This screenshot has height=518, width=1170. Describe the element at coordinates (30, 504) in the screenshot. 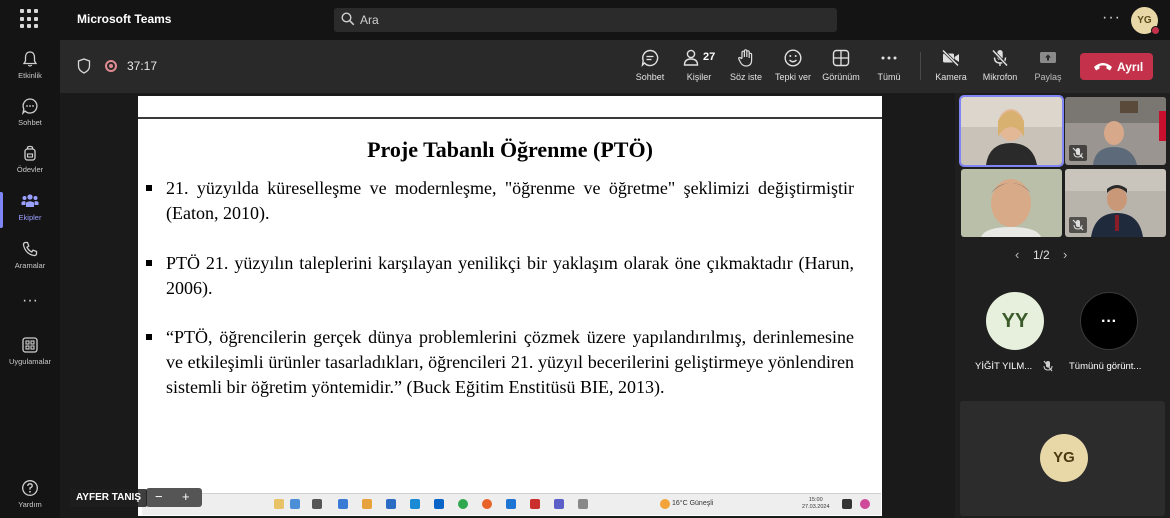

I see `rail-label: Yardım` at that location.